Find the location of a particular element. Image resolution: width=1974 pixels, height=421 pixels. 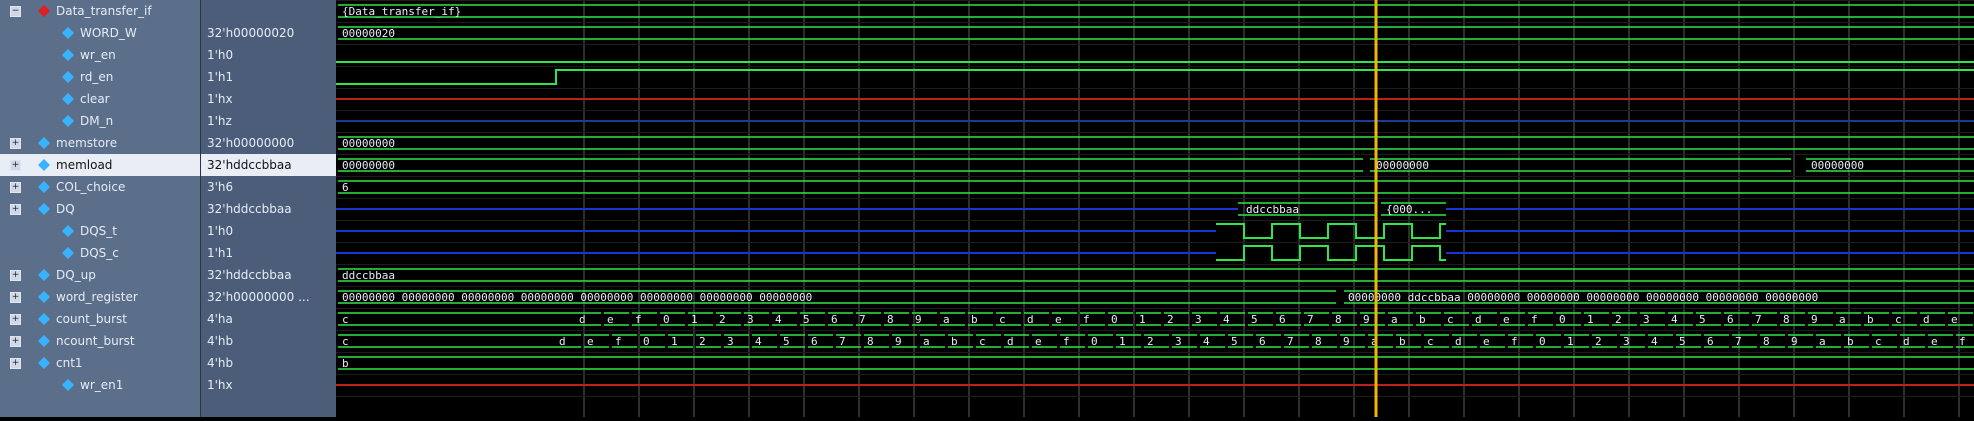

signal-name: clear is located at coordinates (95, 99).